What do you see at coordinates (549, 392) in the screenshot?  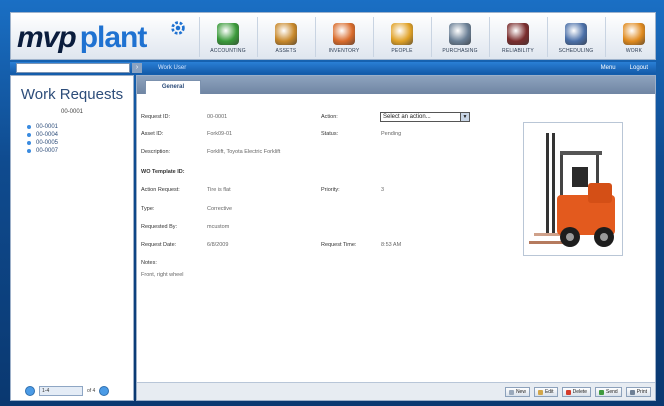 I see `button-label: Edit` at bounding box center [549, 392].